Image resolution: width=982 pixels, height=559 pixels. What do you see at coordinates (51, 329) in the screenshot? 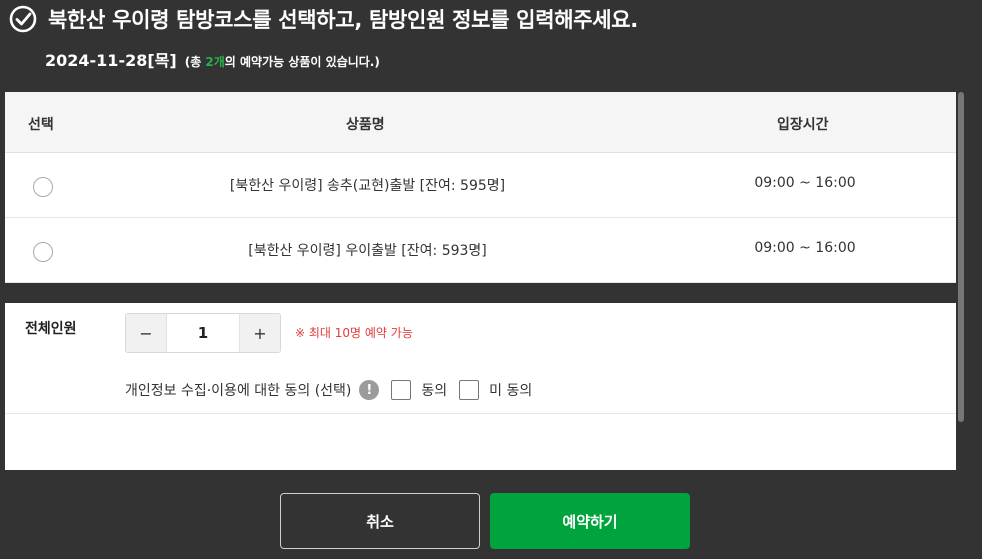
I see `people-label: 전체인원` at bounding box center [51, 329].